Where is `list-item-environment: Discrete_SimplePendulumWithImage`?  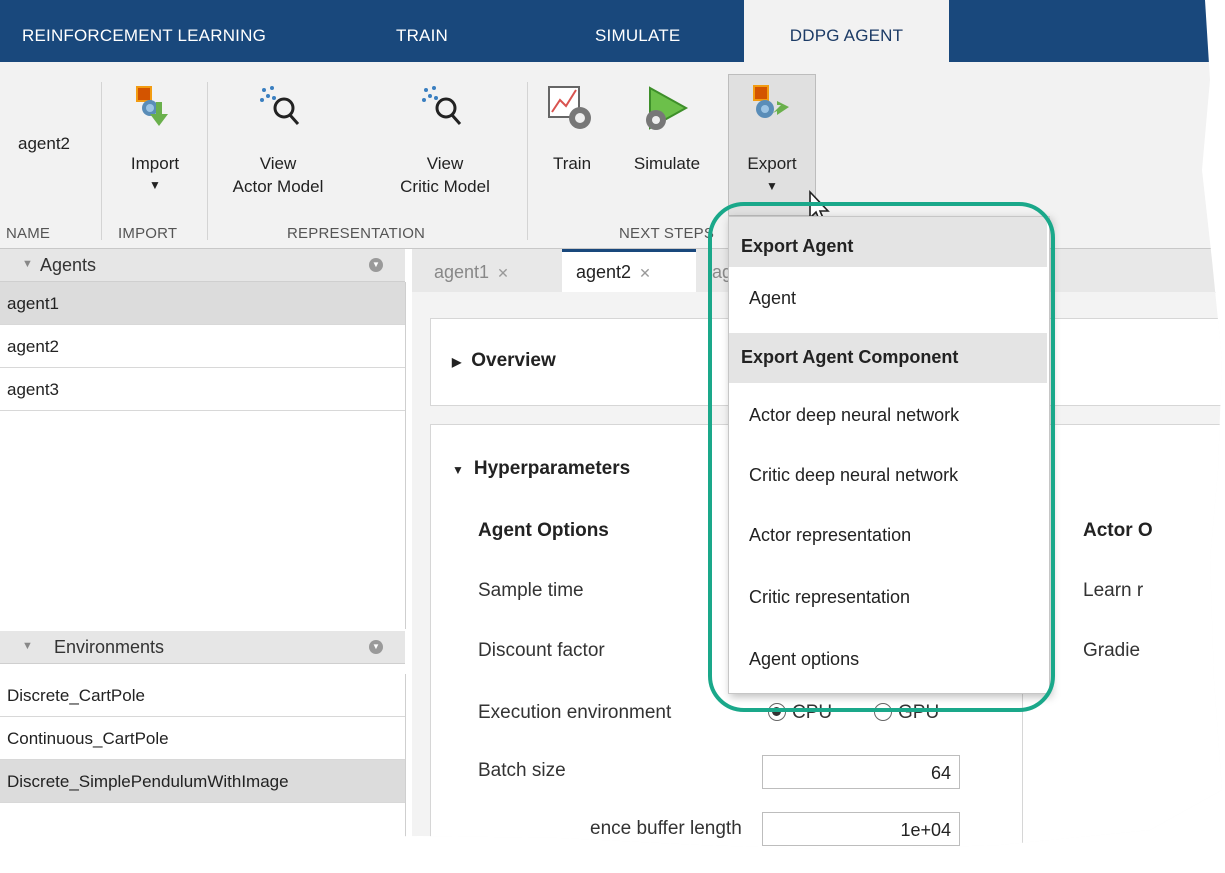
list-item-environment: Discrete_SimplePendulumWithImage is located at coordinates (202, 781).